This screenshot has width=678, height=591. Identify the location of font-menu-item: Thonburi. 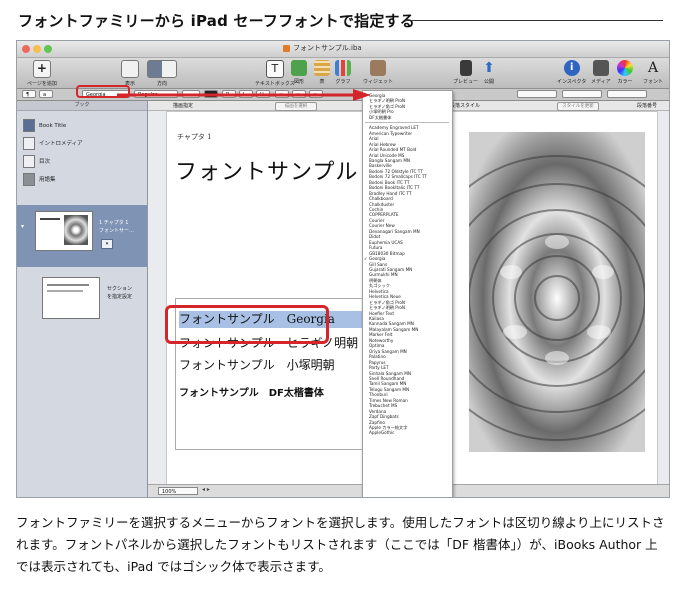
(378, 394).